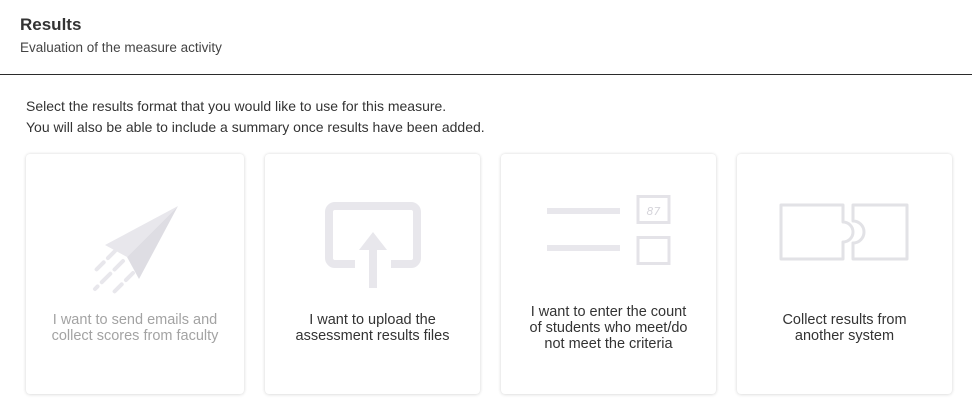 The image size is (972, 401). Describe the element at coordinates (654, 211) in the screenshot. I see `count-value-text: 87` at that location.